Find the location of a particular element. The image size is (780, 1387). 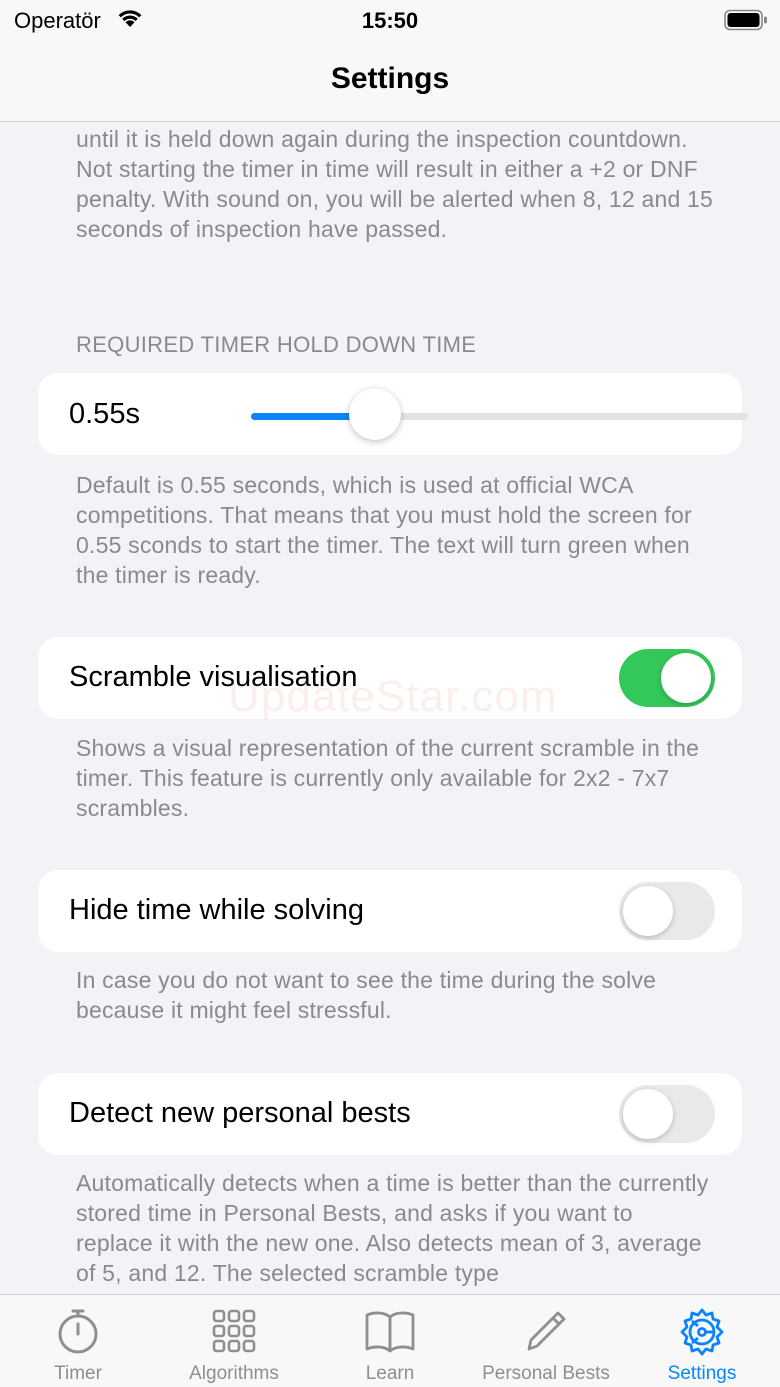

hold-down-slider is located at coordinates (499, 416).